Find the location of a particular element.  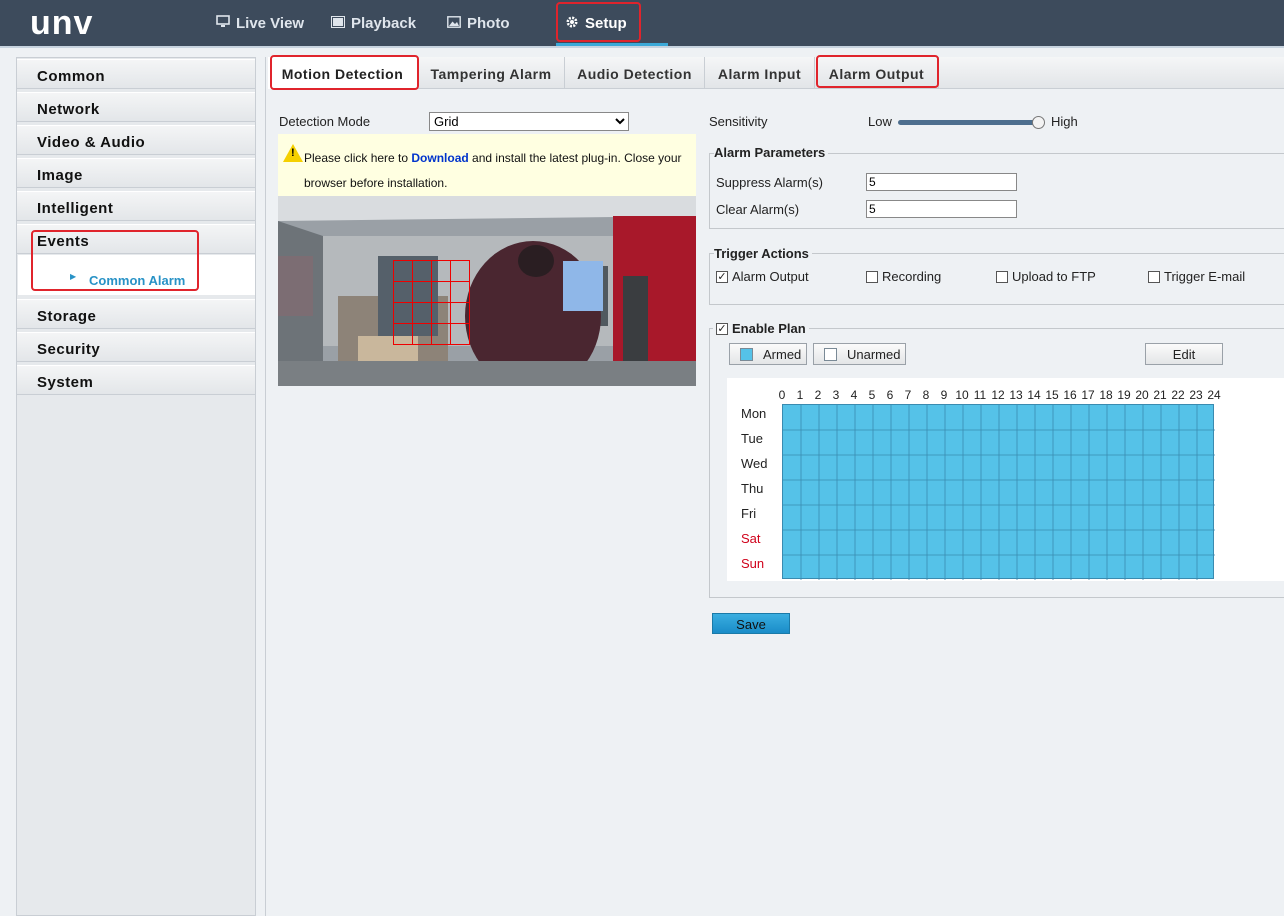

schedule-hour-label: 21 is located at coordinates (1160, 395).